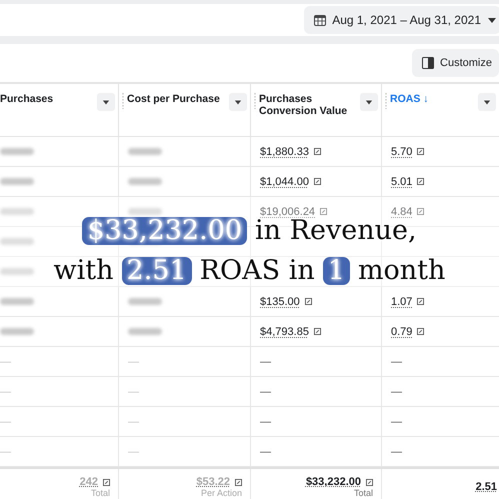 The height and width of the screenshot is (499, 499). Describe the element at coordinates (280, 302) in the screenshot. I see `table-cell: $135.00` at that location.